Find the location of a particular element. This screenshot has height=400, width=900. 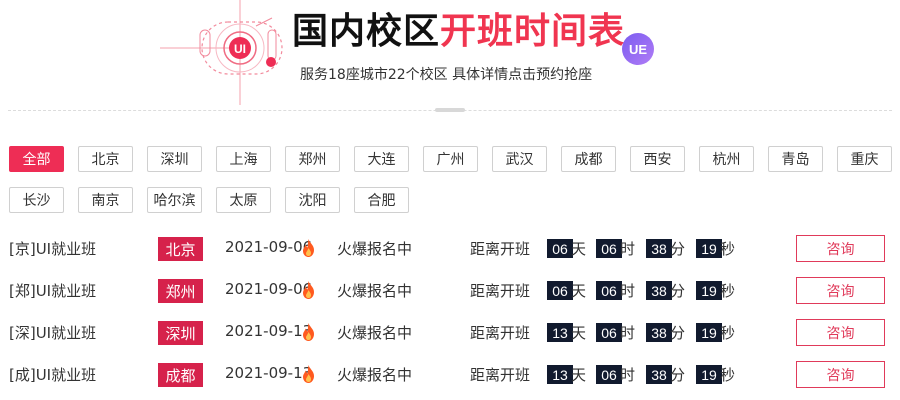

city-tab: 上海 is located at coordinates (243, 159).